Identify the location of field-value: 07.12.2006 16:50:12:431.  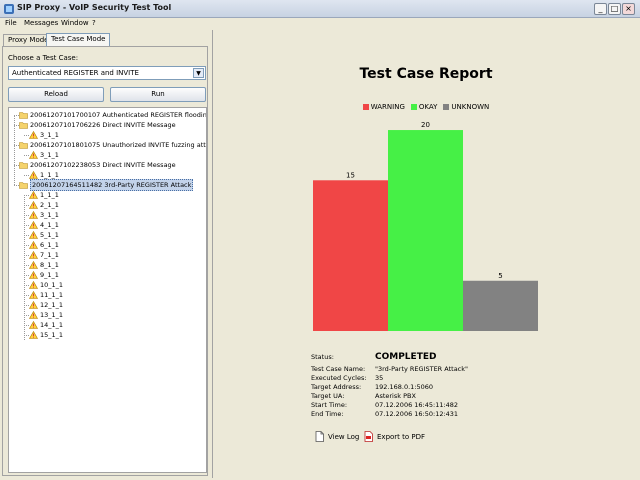
(417, 414).